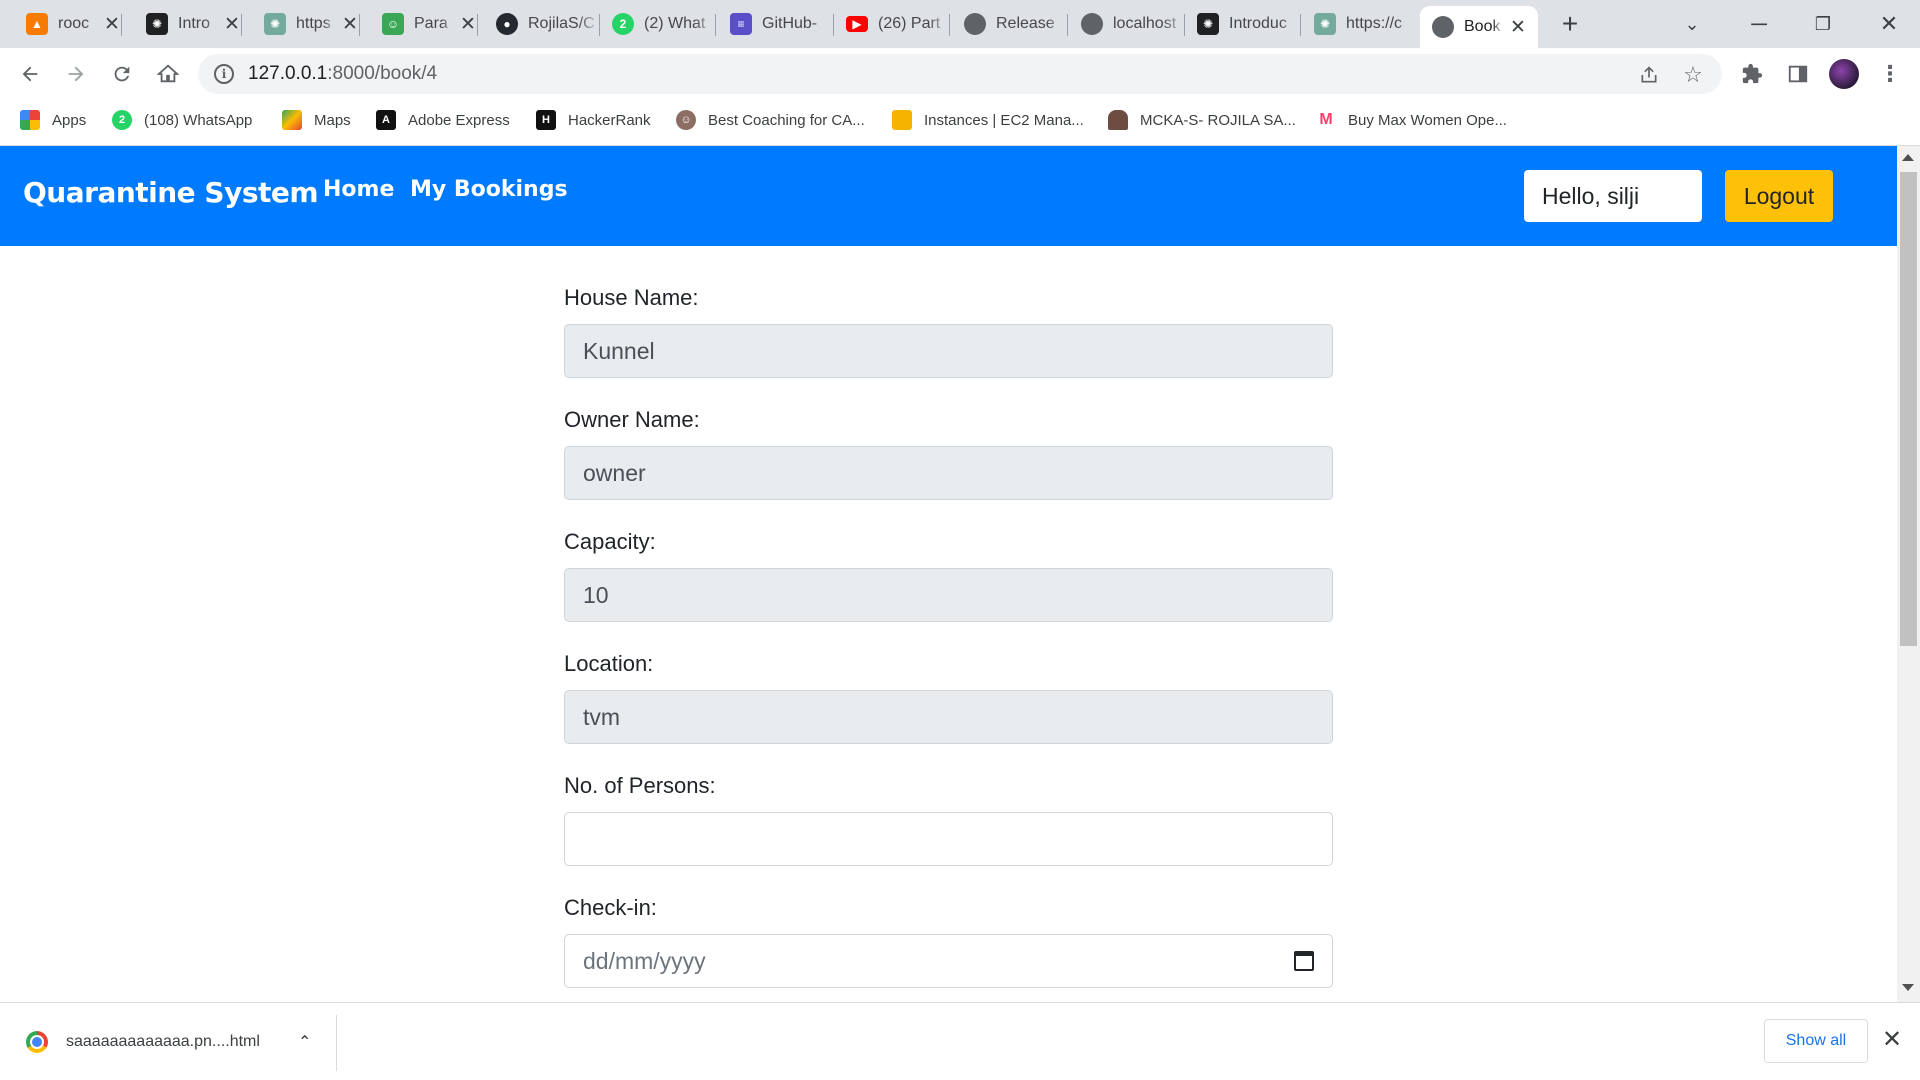 Image resolution: width=1920 pixels, height=1080 pixels. Describe the element at coordinates (171, 192) in the screenshot. I see `brand-title: Quarantine System` at that location.